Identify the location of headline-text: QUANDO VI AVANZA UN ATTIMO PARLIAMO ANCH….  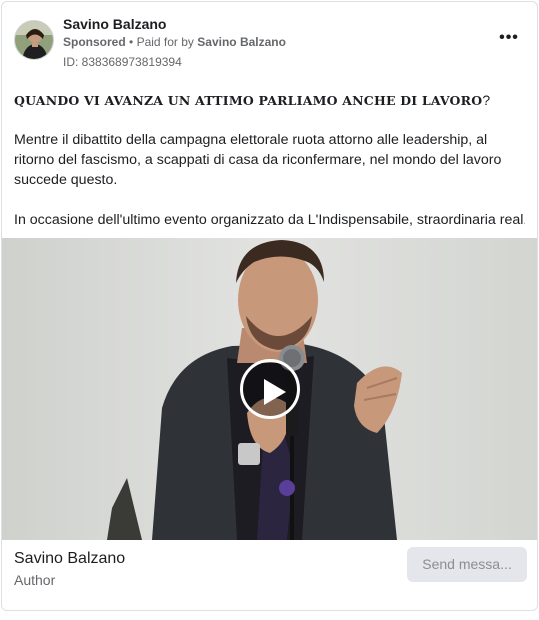
(248, 100).